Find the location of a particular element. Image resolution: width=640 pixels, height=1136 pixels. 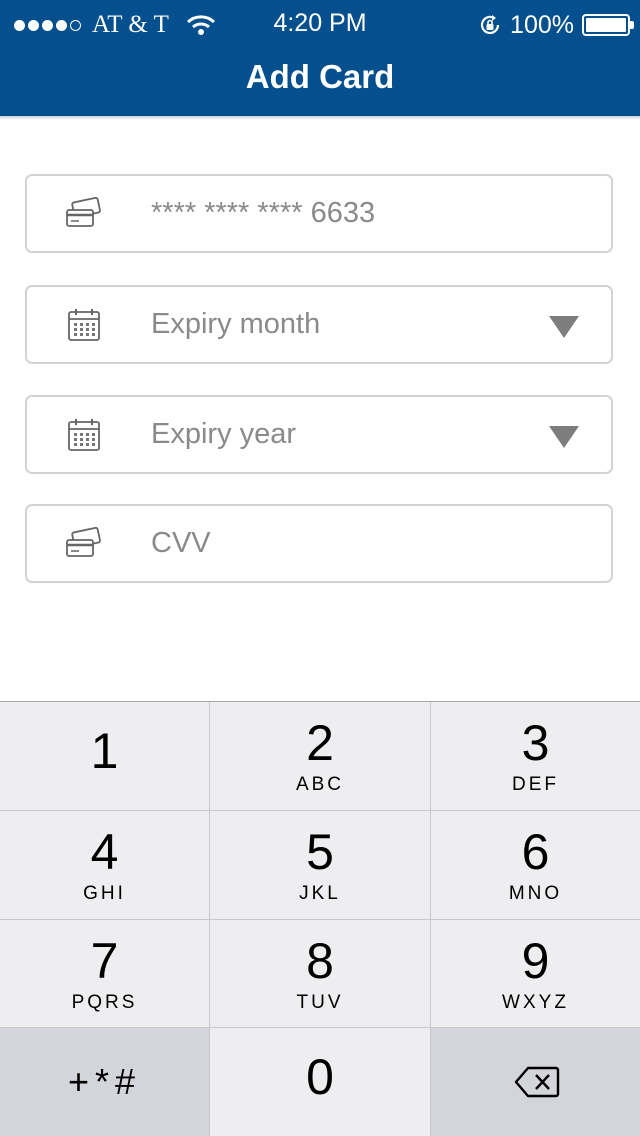

key-1: 1 is located at coordinates (104, 756).